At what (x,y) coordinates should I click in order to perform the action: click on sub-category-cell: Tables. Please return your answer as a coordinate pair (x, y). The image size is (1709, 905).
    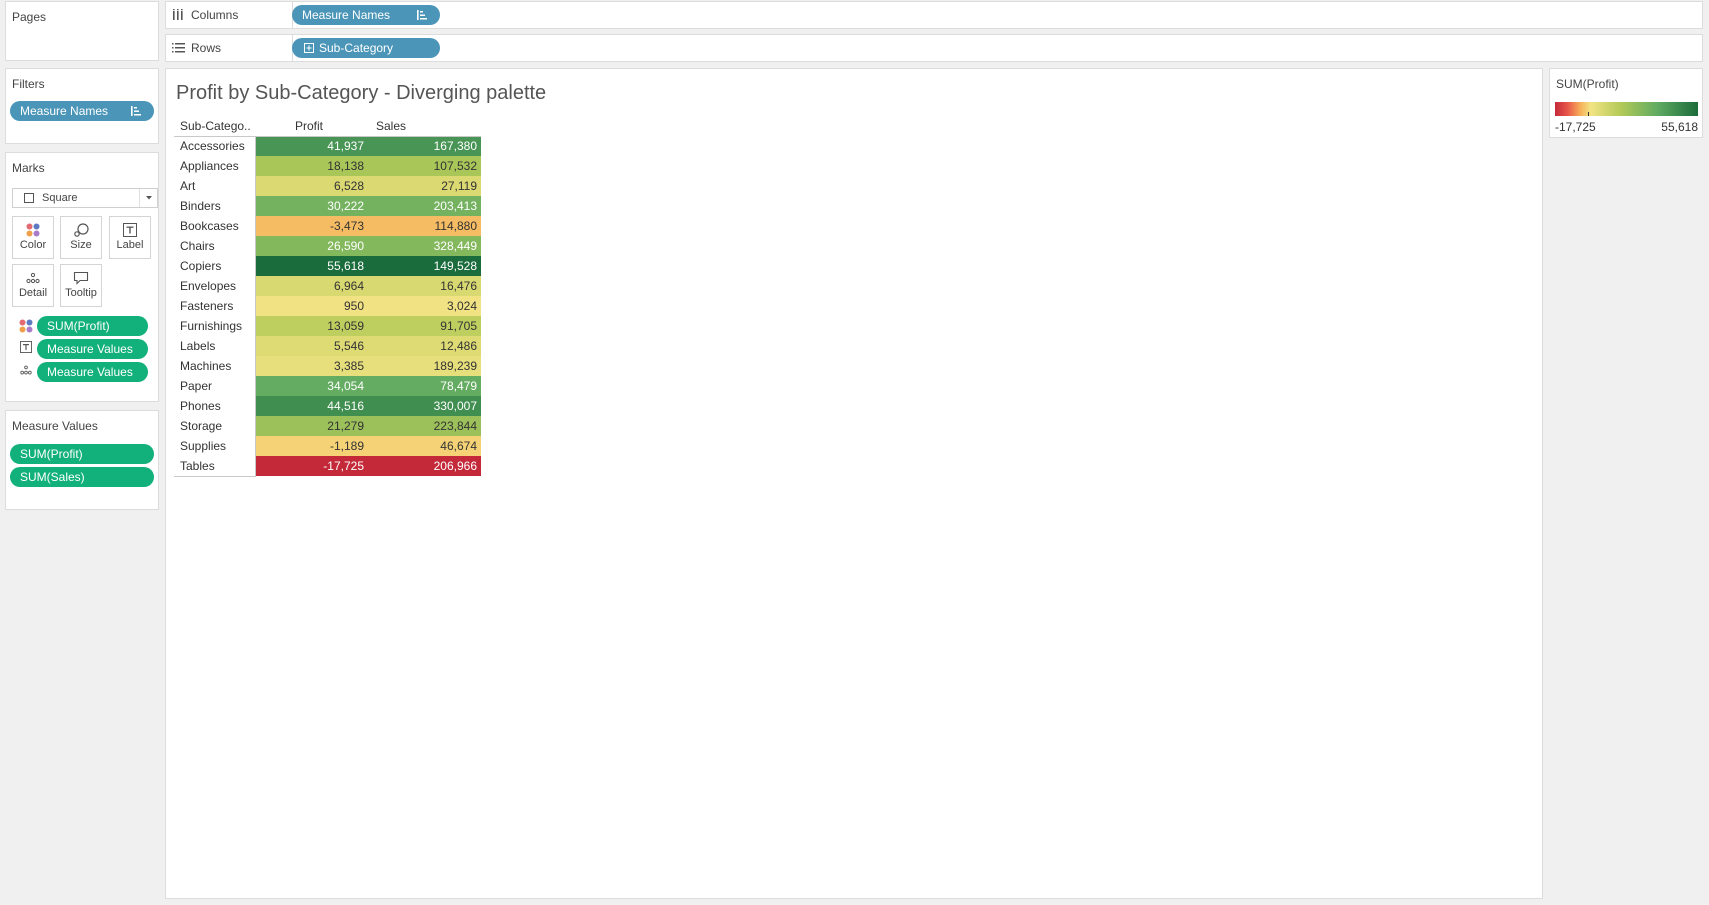
    Looking at the image, I should click on (215, 466).